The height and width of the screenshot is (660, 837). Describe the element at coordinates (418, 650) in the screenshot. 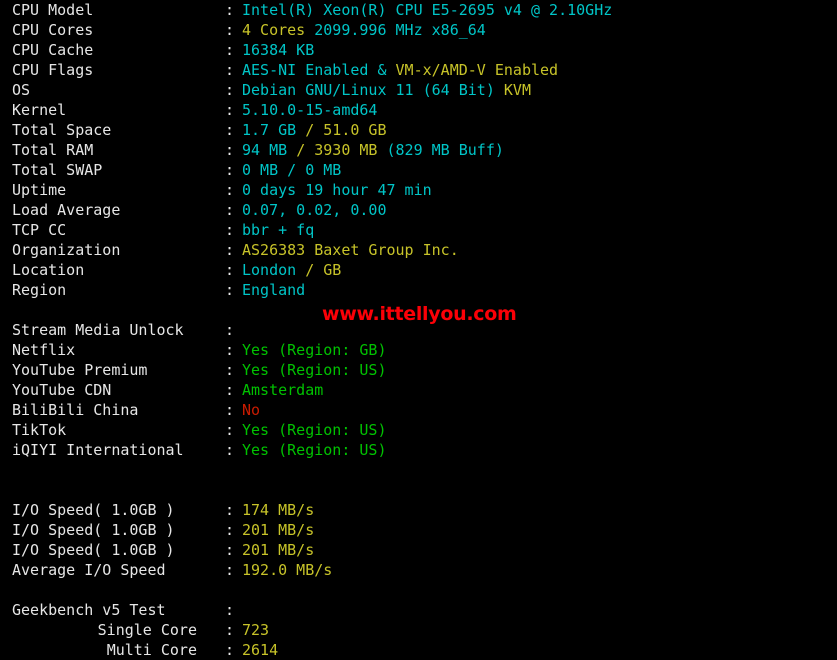

I see `info-row: Multi Core:2614` at that location.